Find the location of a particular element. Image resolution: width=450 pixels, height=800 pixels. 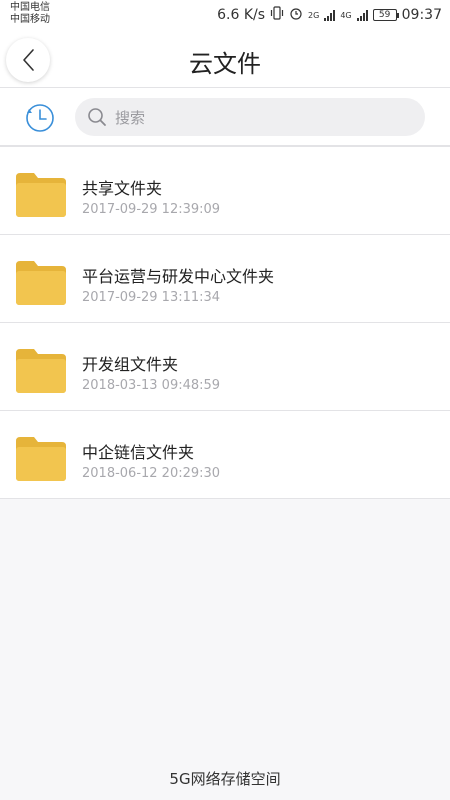

network-speed: 6.6 K/s is located at coordinates (241, 15).